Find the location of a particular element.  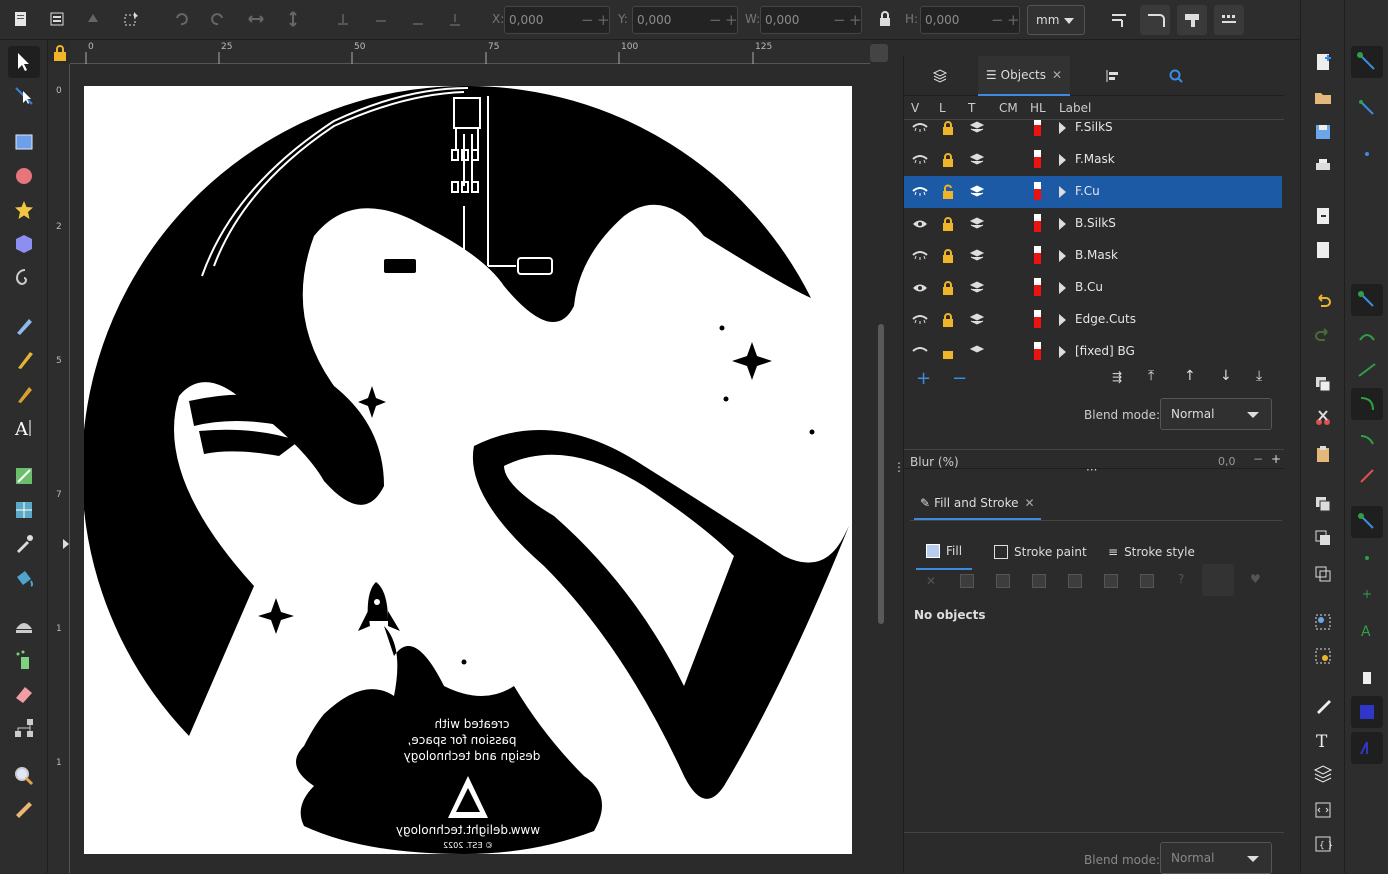

layer-label: [fixed] BG is located at coordinates (1105, 351).